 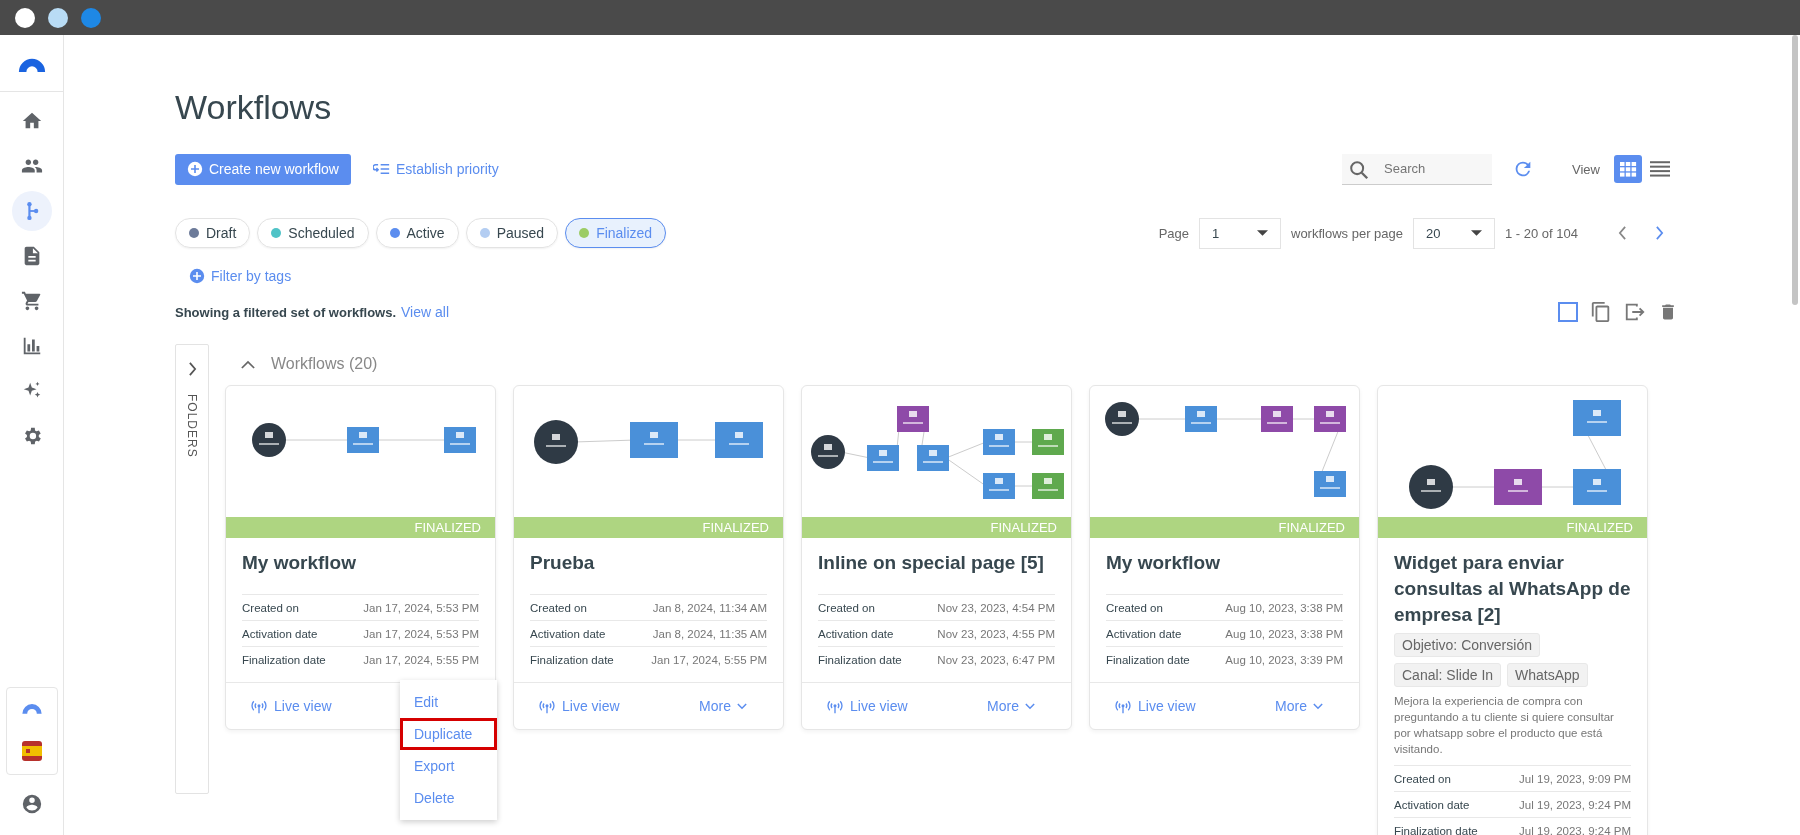 I want to click on date-value: Jan 17, 2024, 5:53 PM, so click(x=421, y=633).